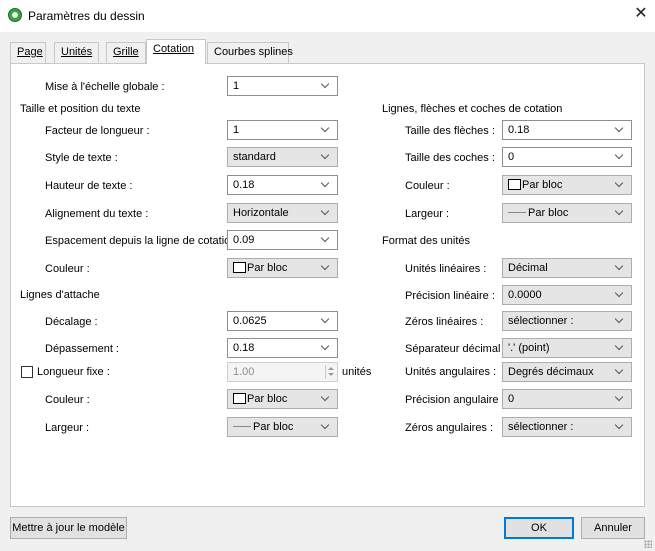 The image size is (655, 551). I want to click on tab-units: Unités, so click(76, 52).